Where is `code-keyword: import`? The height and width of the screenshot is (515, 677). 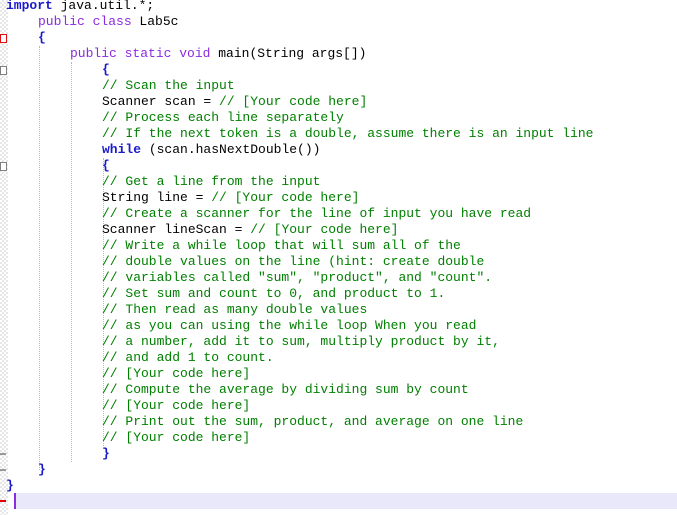
code-keyword: import is located at coordinates (29, 6).